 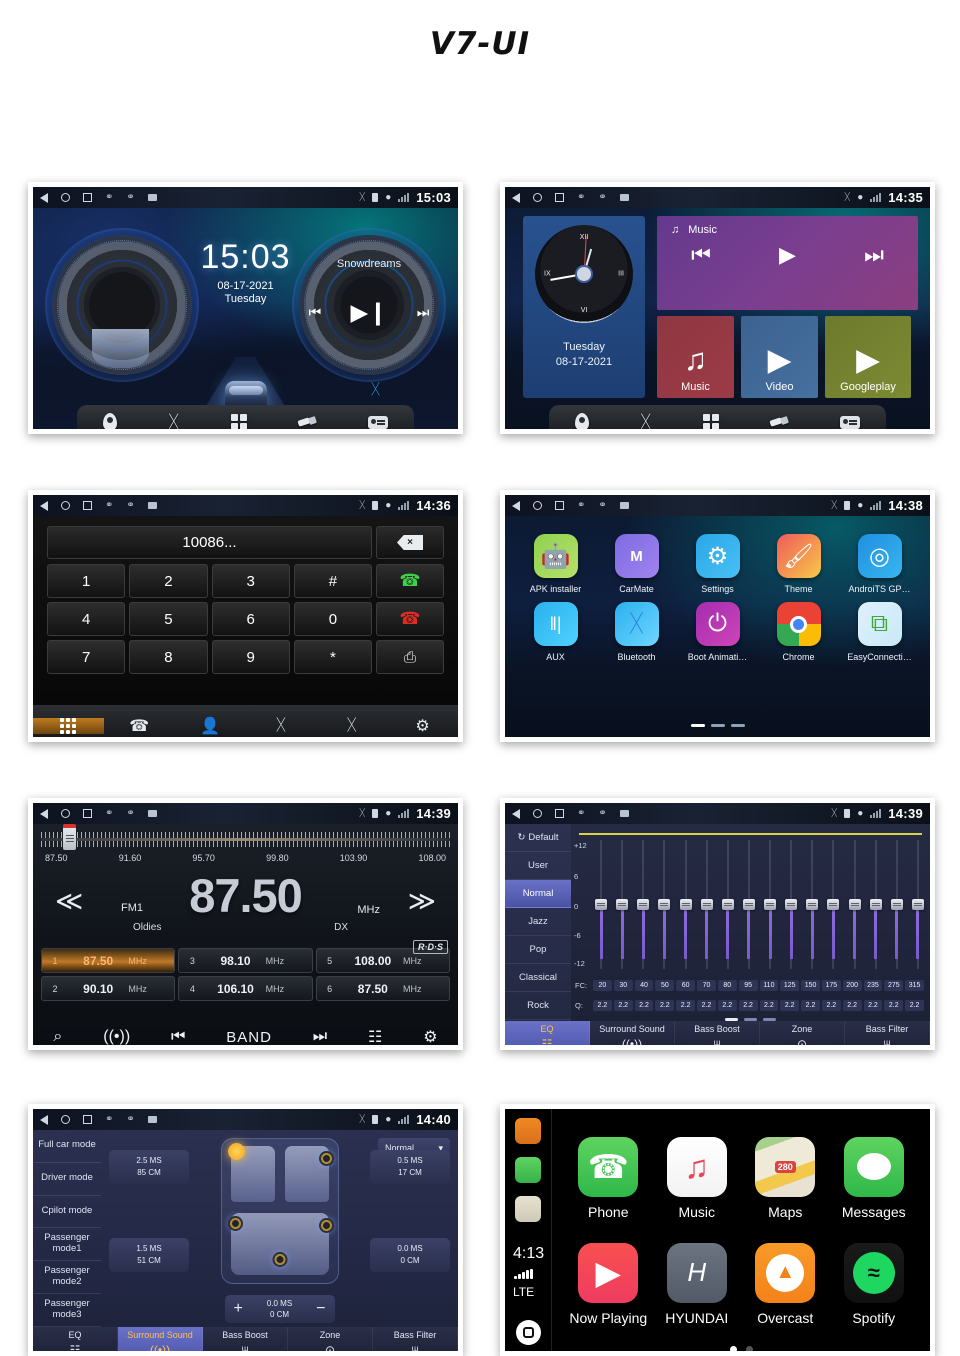 What do you see at coordinates (697, 1178) in the screenshot?
I see `carplay-app-music: ♫ Music` at bounding box center [697, 1178].